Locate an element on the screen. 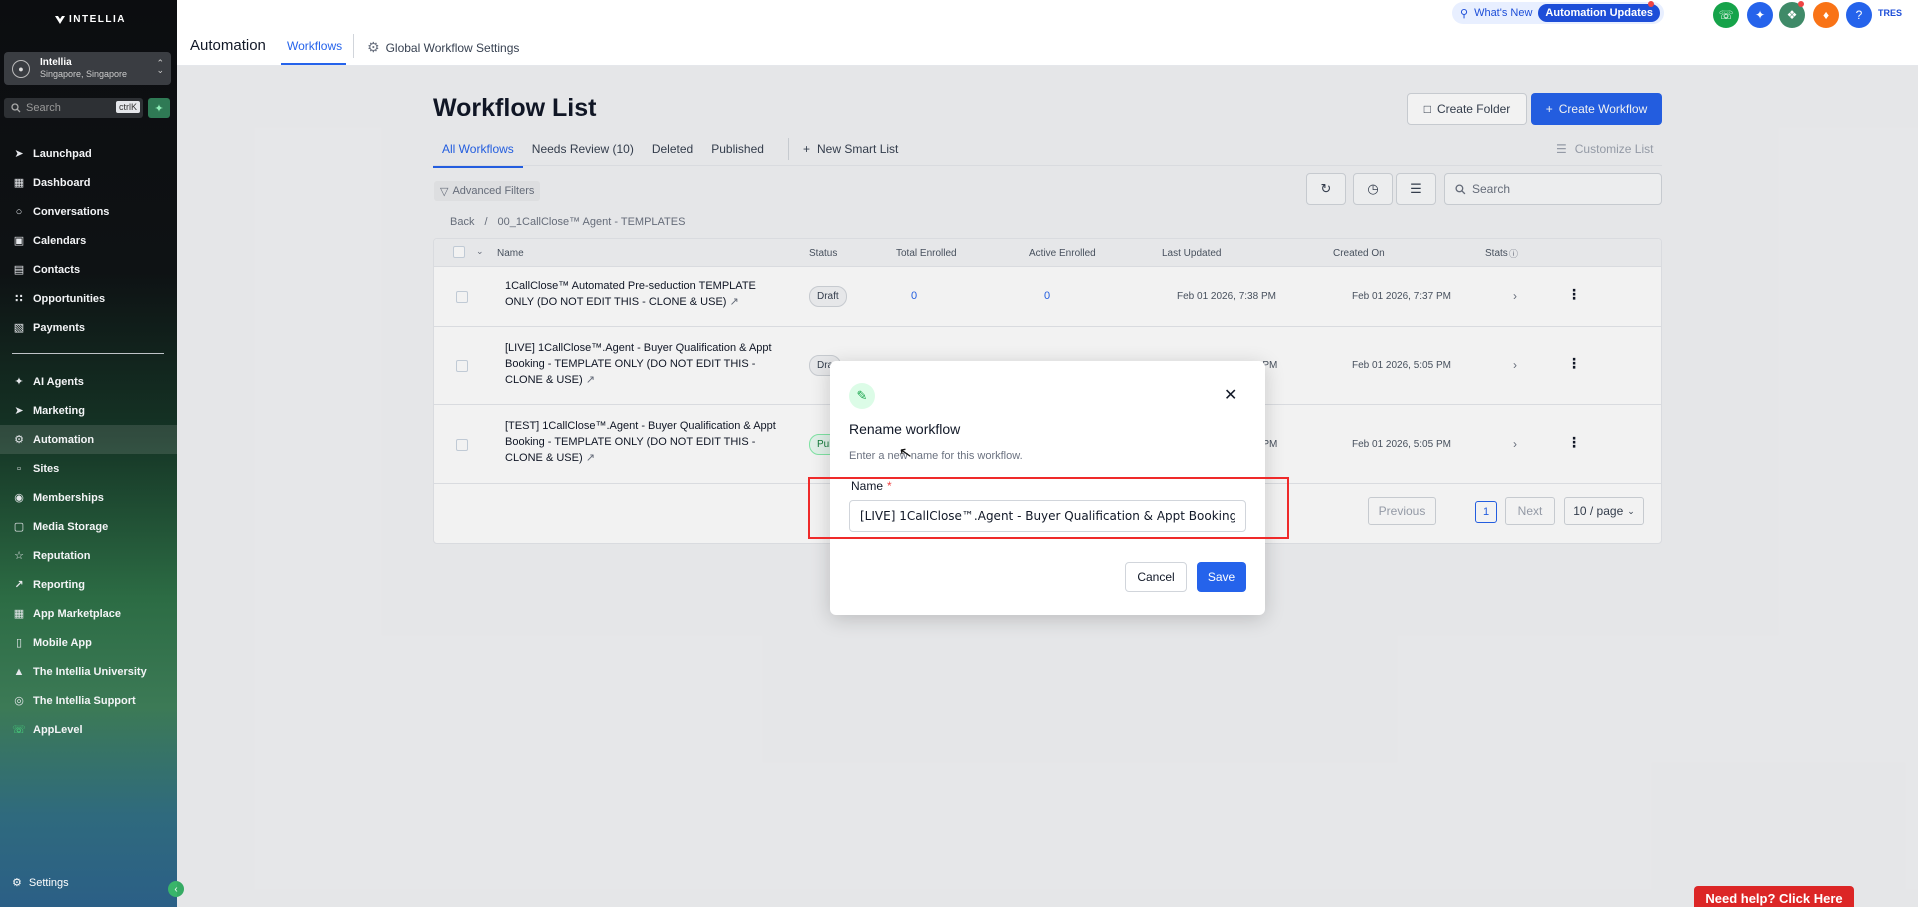  sidebar-item-label: Sites is located at coordinates (46, 468).